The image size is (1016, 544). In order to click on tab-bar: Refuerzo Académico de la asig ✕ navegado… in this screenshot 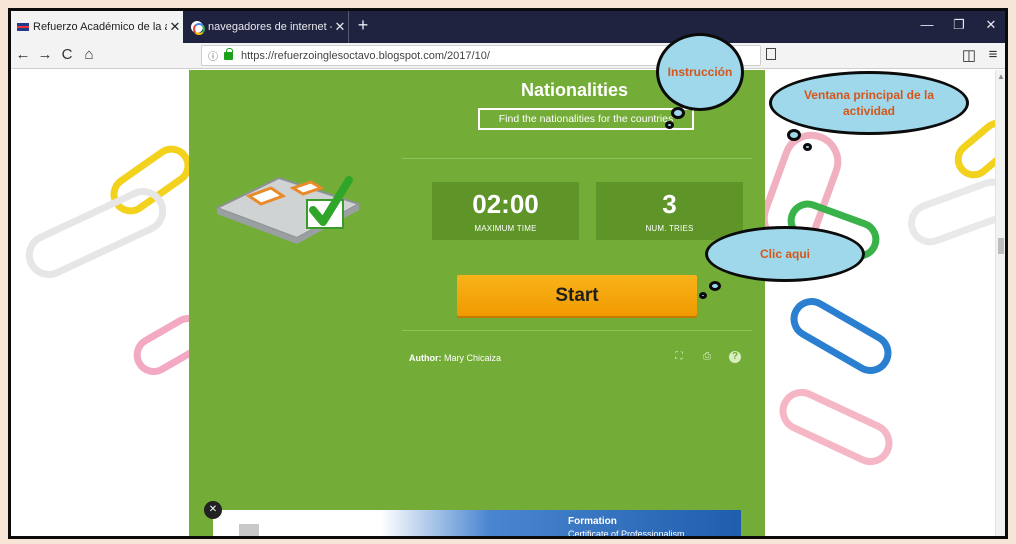, I will do `click(508, 27)`.